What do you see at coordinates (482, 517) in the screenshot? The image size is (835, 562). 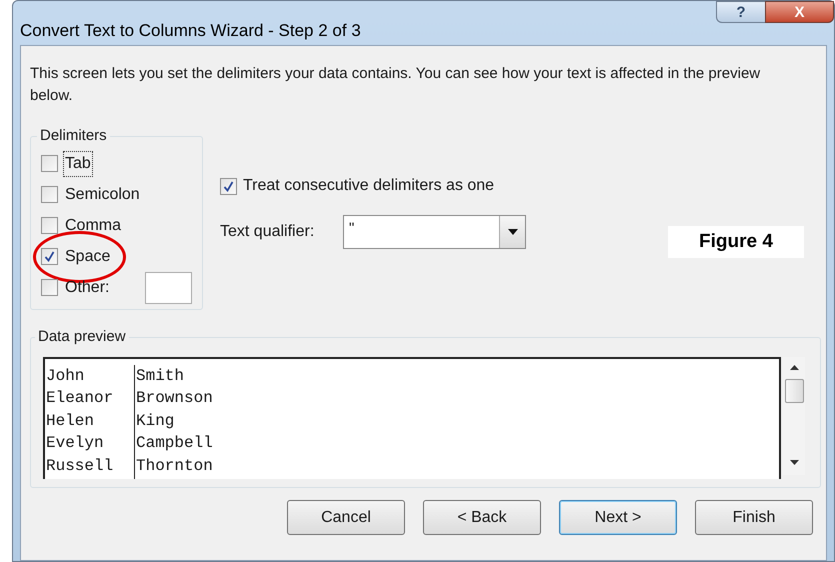 I see `dialog-button: < Back` at bounding box center [482, 517].